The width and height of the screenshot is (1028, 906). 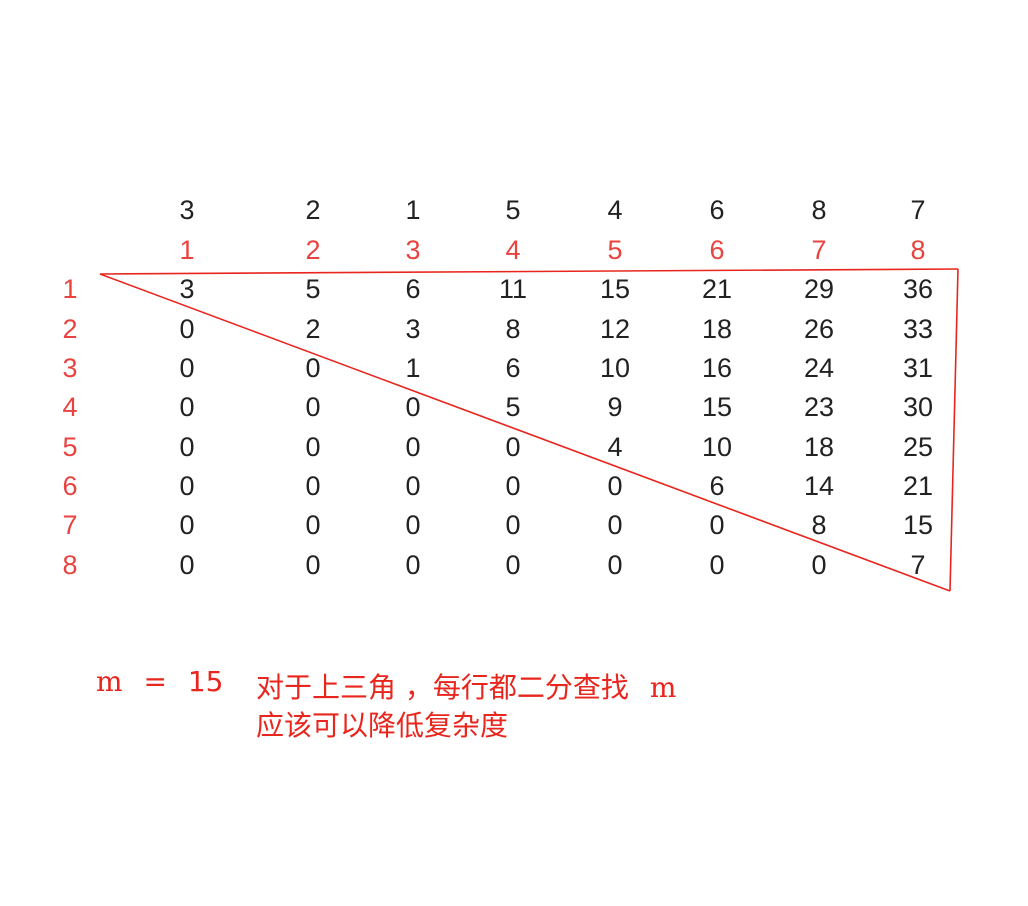 I want to click on note-line-1-text: 对于上三角 ，每行都二分查找, so click(x=442, y=687).